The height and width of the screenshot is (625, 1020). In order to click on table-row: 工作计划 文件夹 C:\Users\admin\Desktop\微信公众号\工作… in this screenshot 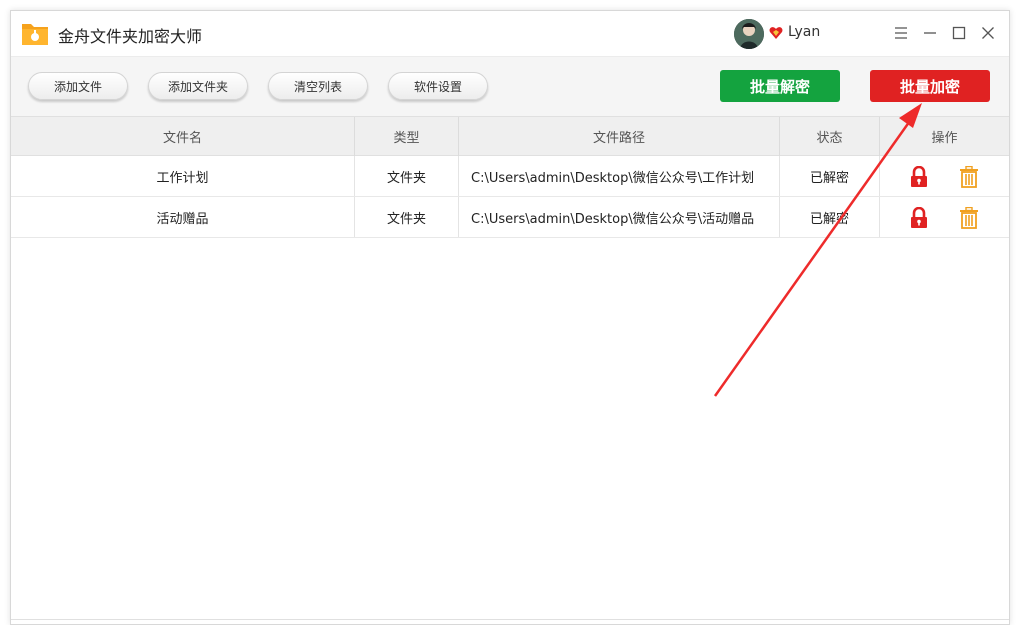, I will do `click(510, 176)`.